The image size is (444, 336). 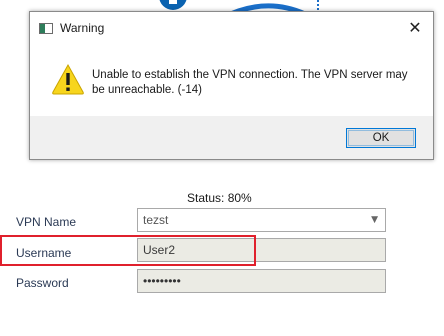 What do you see at coordinates (156, 220) in the screenshot?
I see `vpn-name-value: tezst` at bounding box center [156, 220].